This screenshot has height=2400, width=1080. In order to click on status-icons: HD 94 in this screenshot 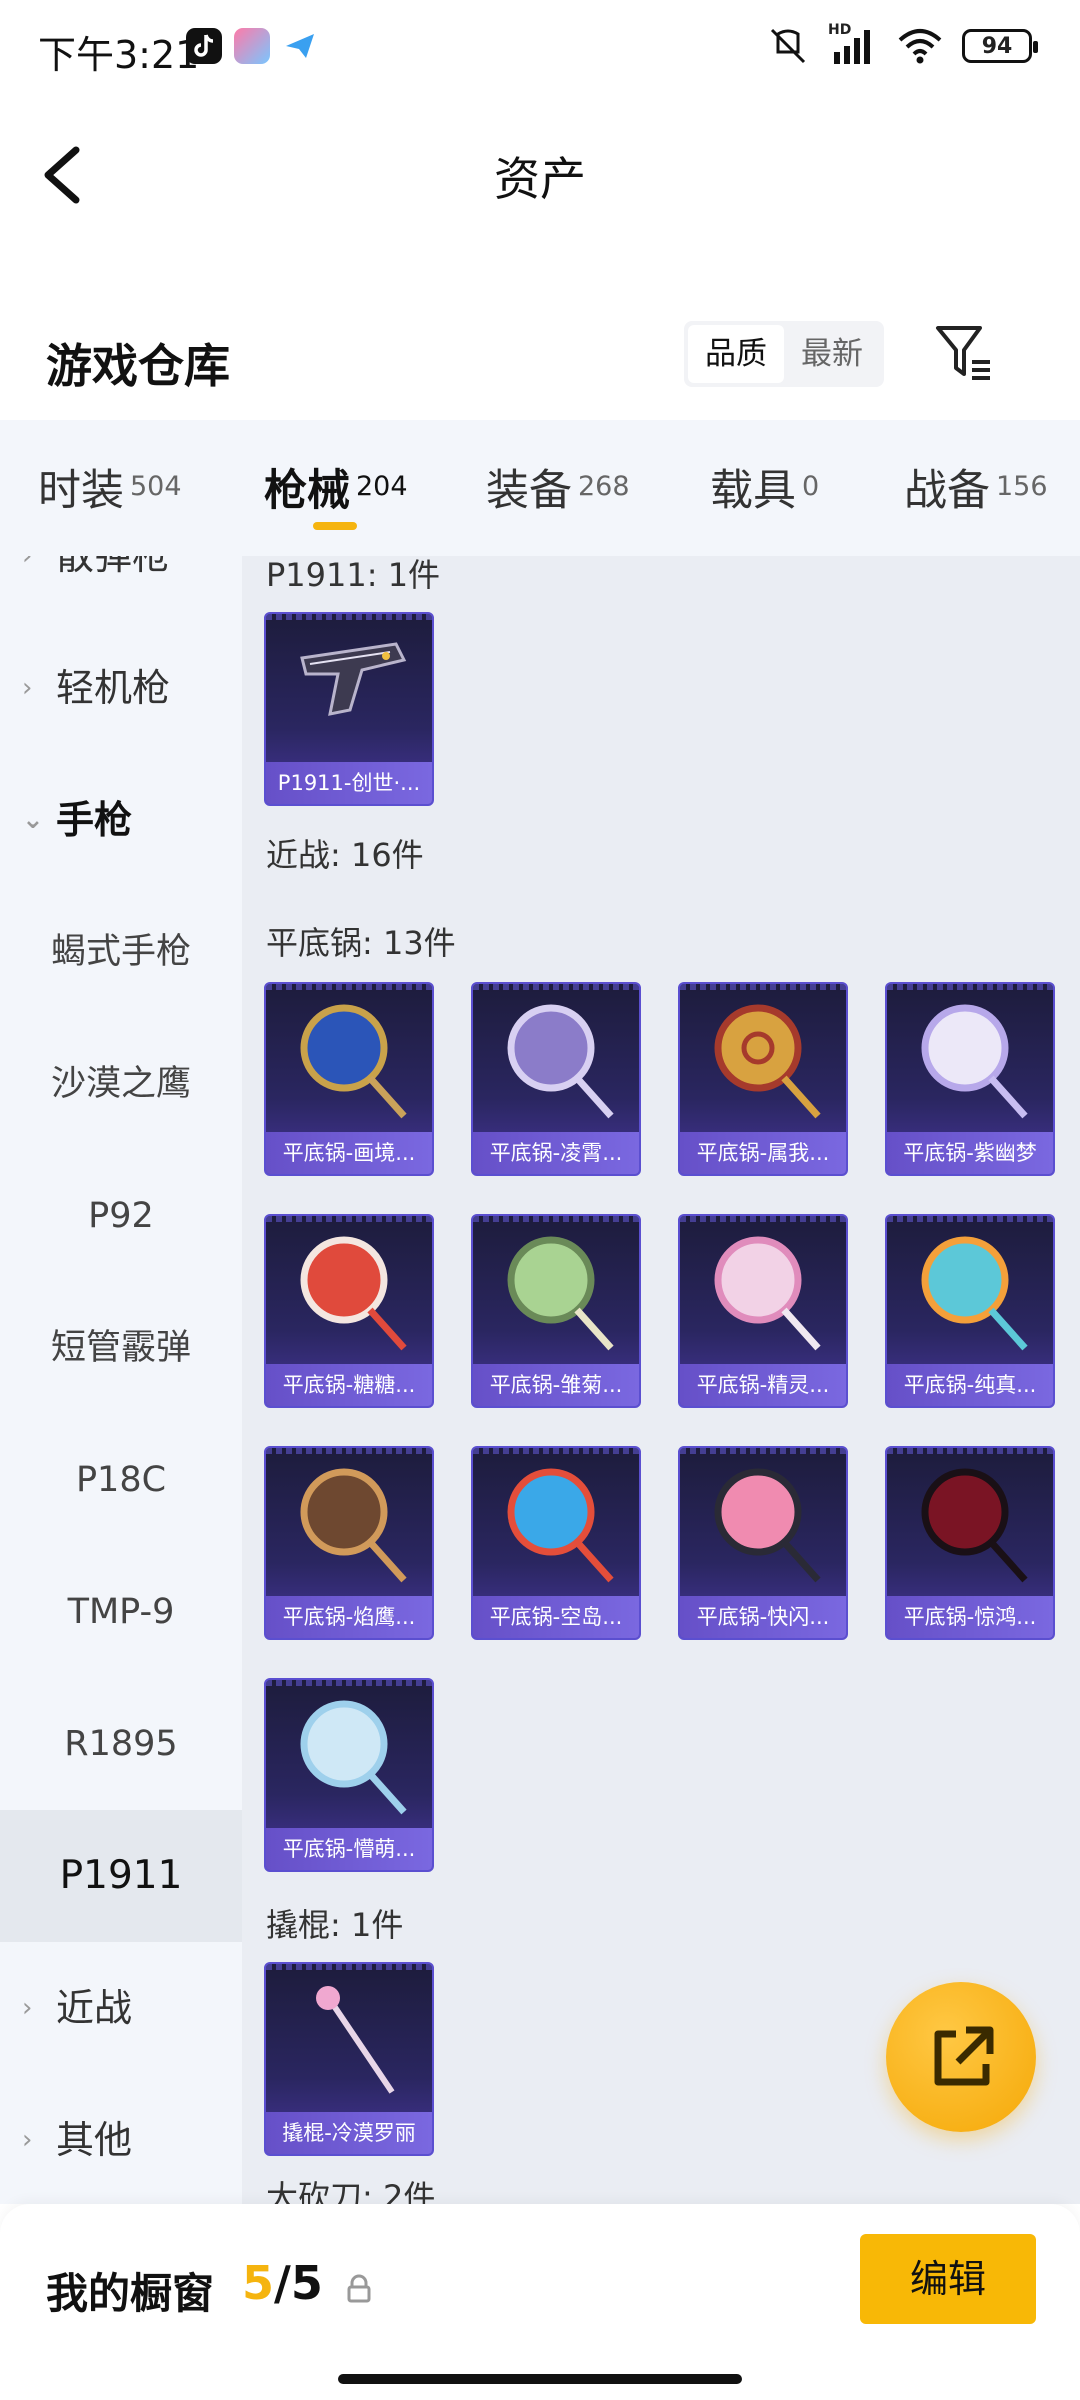, I will do `click(902, 44)`.